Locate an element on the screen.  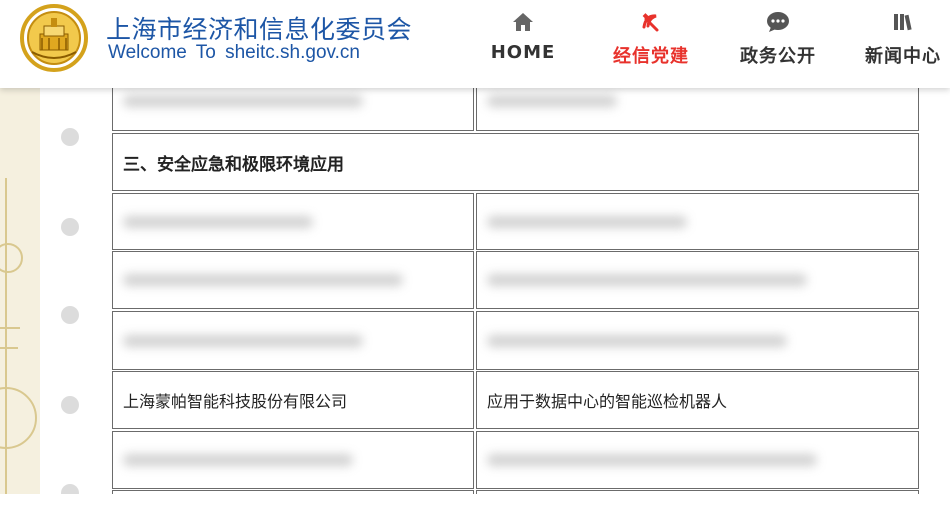
bullet-column is located at coordinates (75, 299).